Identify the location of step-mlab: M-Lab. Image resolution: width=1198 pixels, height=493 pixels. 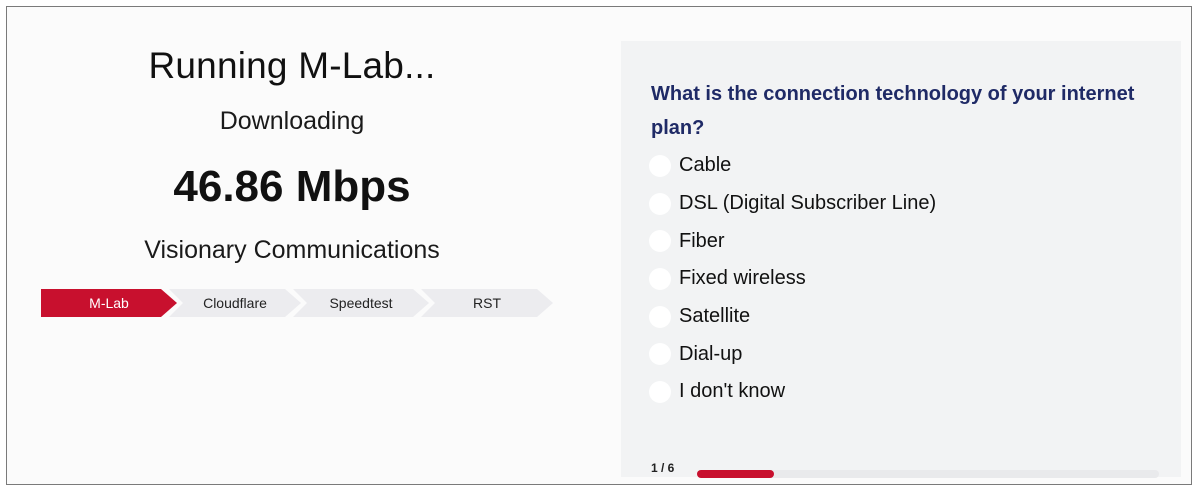
(109, 303).